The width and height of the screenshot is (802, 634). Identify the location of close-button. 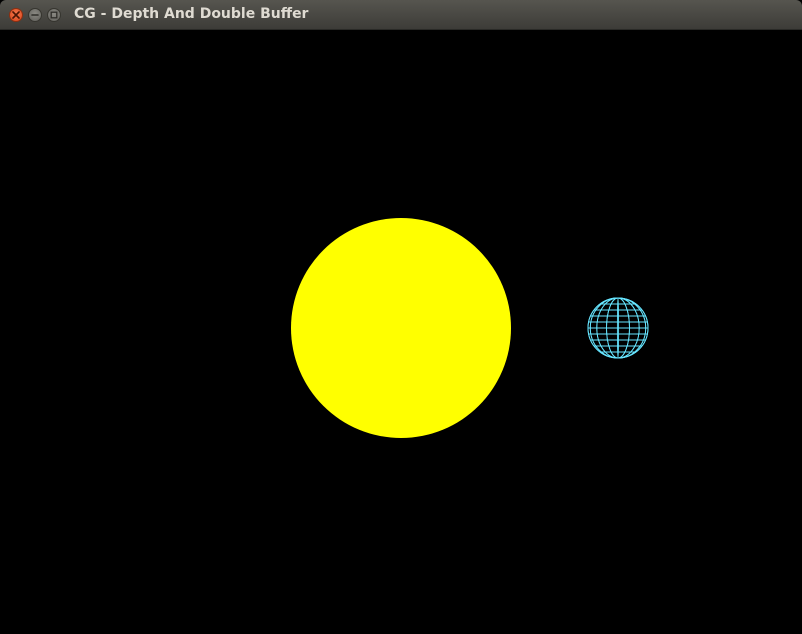
(16, 15).